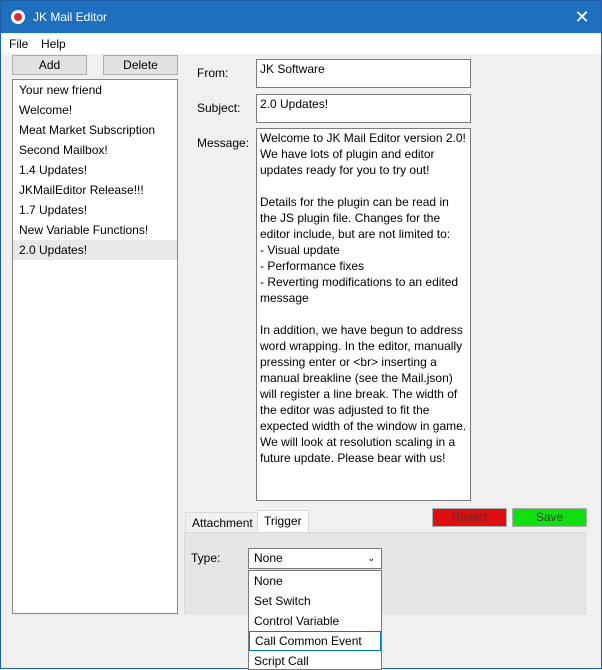  I want to click on list-item: 1.4 Updates!, so click(95, 170).